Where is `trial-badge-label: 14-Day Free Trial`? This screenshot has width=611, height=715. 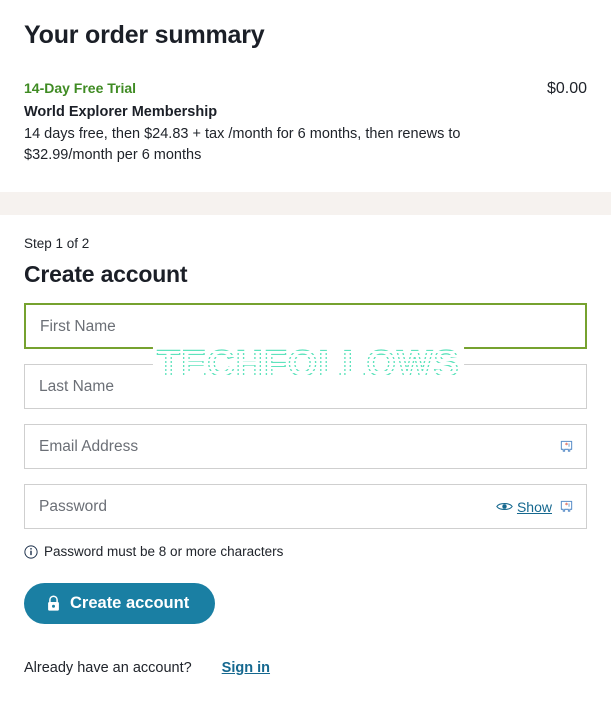
trial-badge-label: 14-Day Free Trial is located at coordinates (80, 87).